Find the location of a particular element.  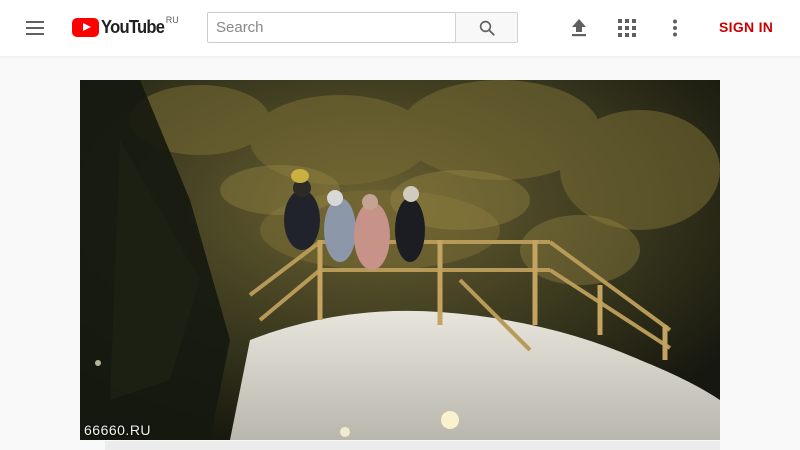

sign-in-button: SIGN IN is located at coordinates (746, 27).